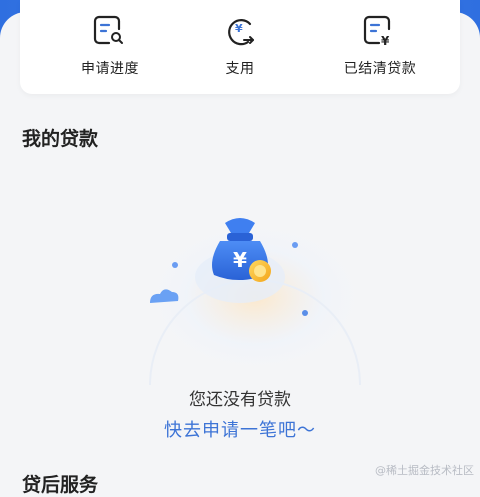 The image size is (480, 497). I want to click on document-yuan-icon: ¥, so click(377, 31).